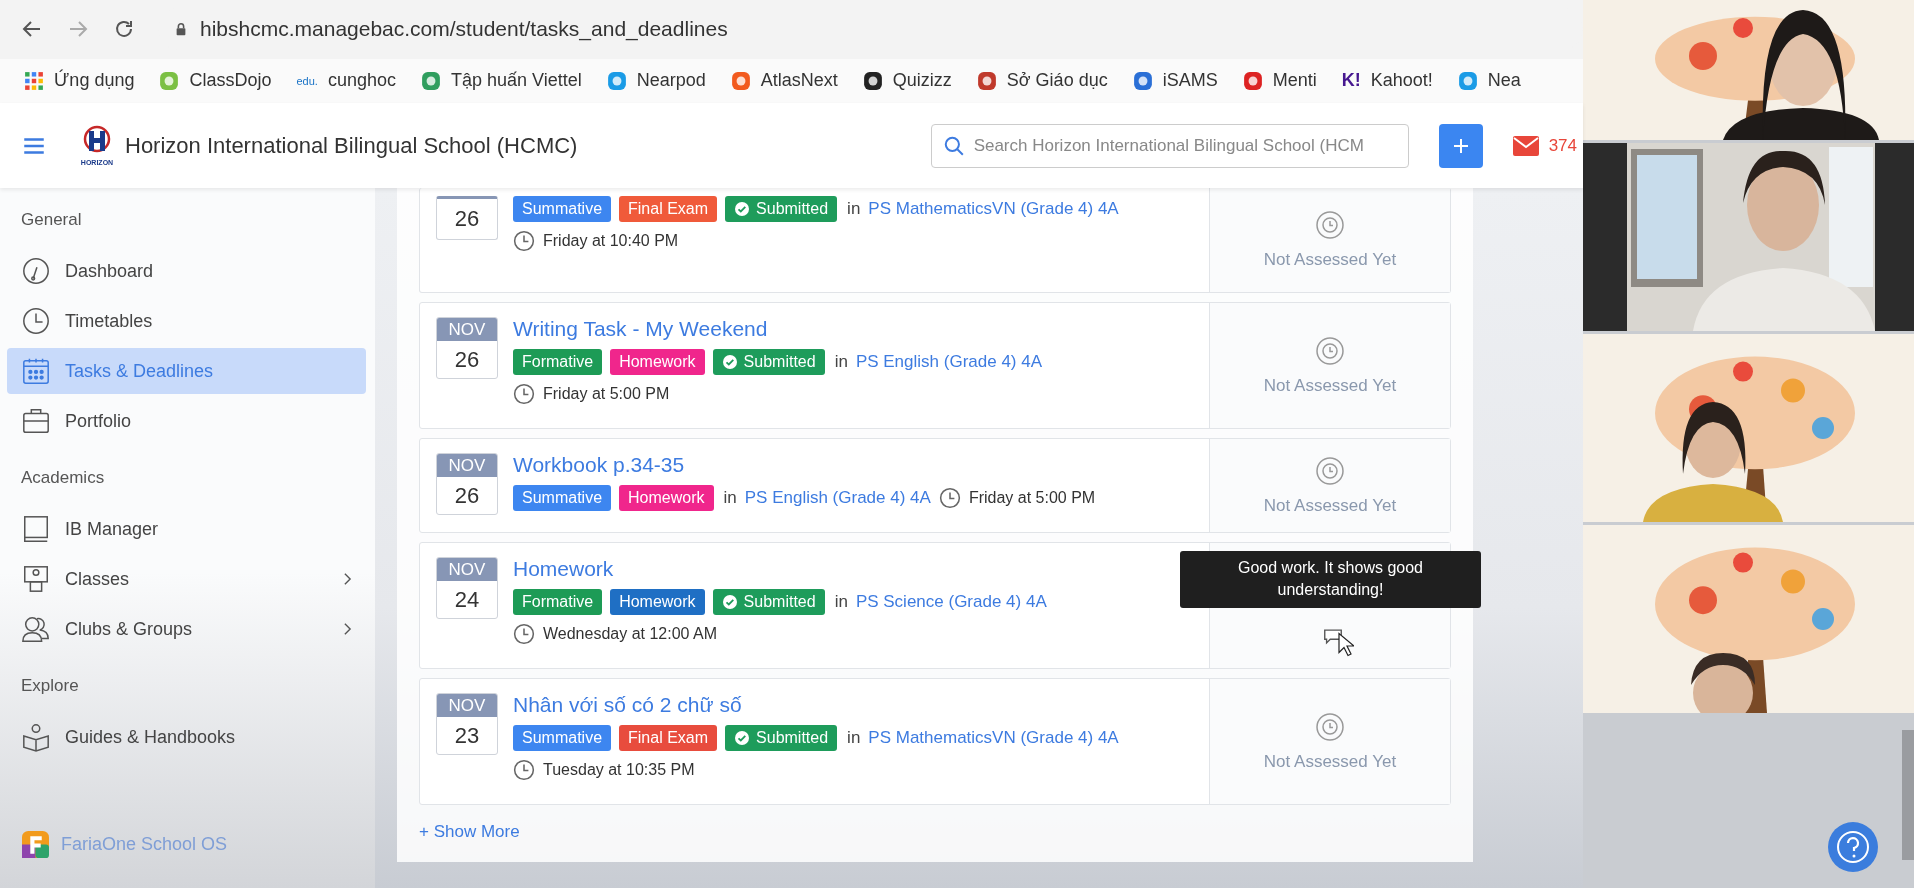 The image size is (1914, 888). Describe the element at coordinates (36, 737) in the screenshot. I see `reader-icon` at that location.